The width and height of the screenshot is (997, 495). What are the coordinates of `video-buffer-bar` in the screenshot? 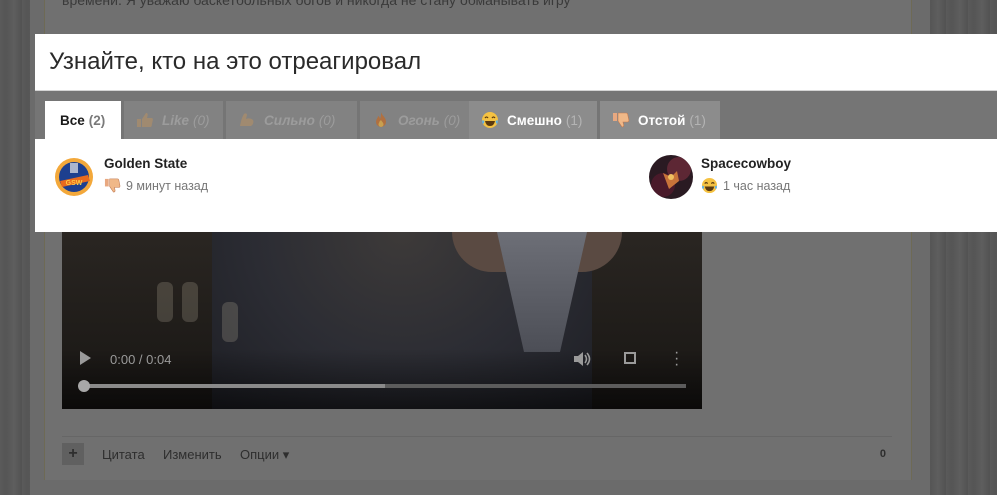 It's located at (234, 386).